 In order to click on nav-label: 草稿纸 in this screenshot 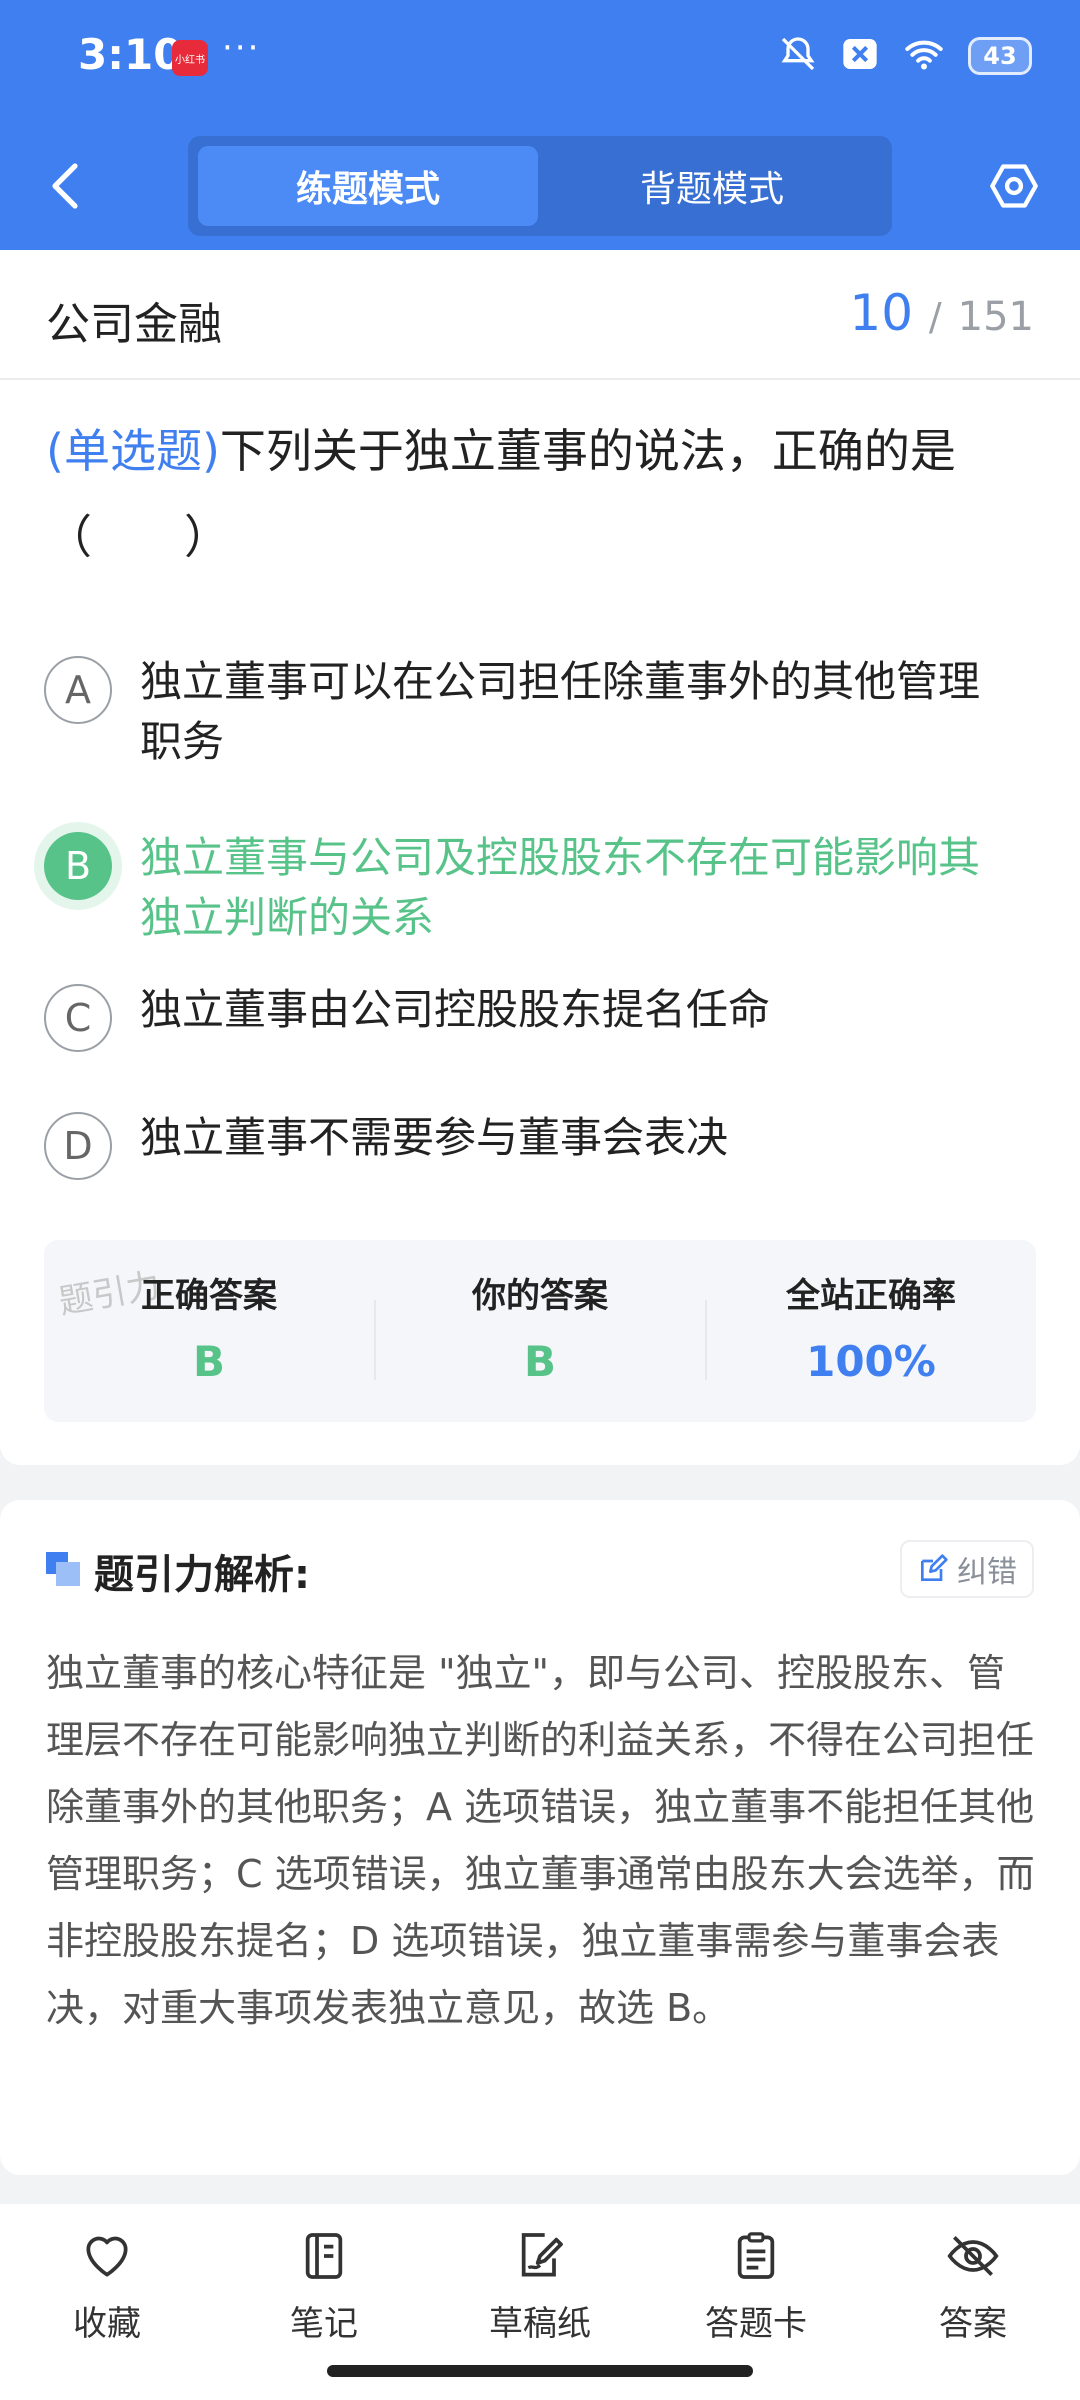, I will do `click(540, 2324)`.